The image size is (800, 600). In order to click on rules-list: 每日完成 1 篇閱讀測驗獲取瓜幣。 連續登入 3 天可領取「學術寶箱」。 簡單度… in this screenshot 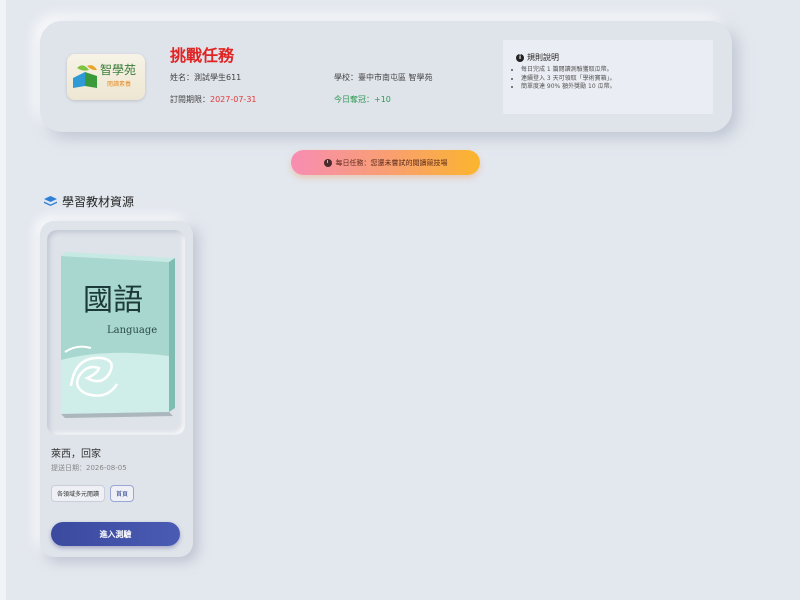, I will do `click(563, 79)`.